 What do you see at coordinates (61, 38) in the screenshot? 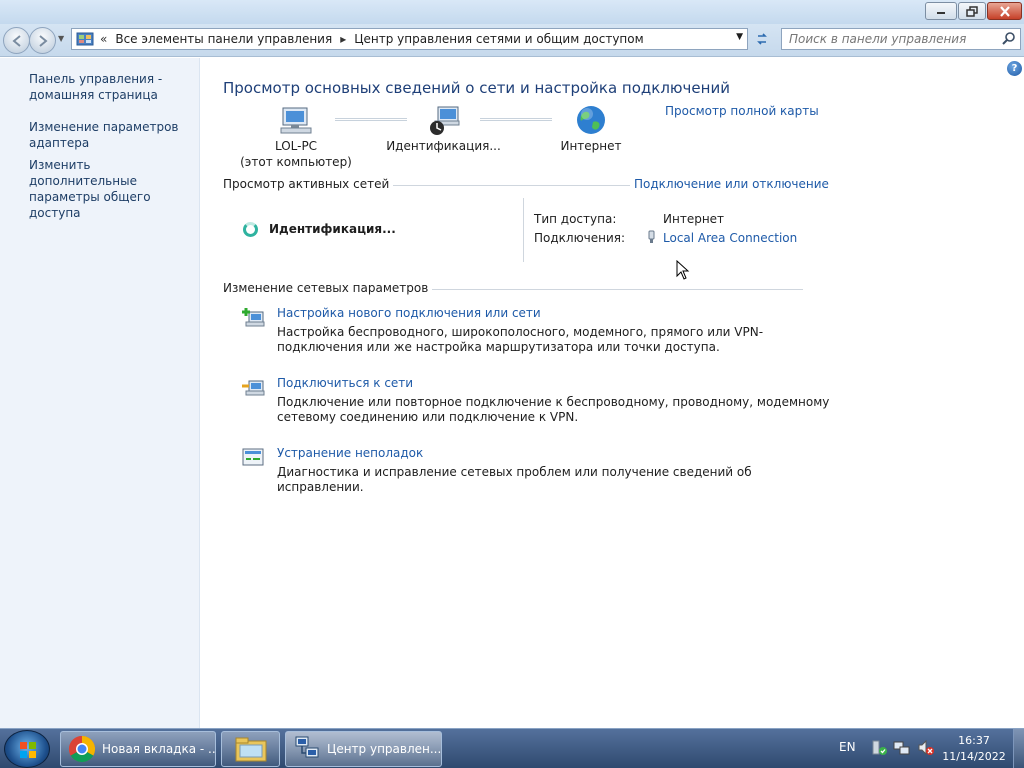
I see `recent-pages-dropdown: ▼` at bounding box center [61, 38].